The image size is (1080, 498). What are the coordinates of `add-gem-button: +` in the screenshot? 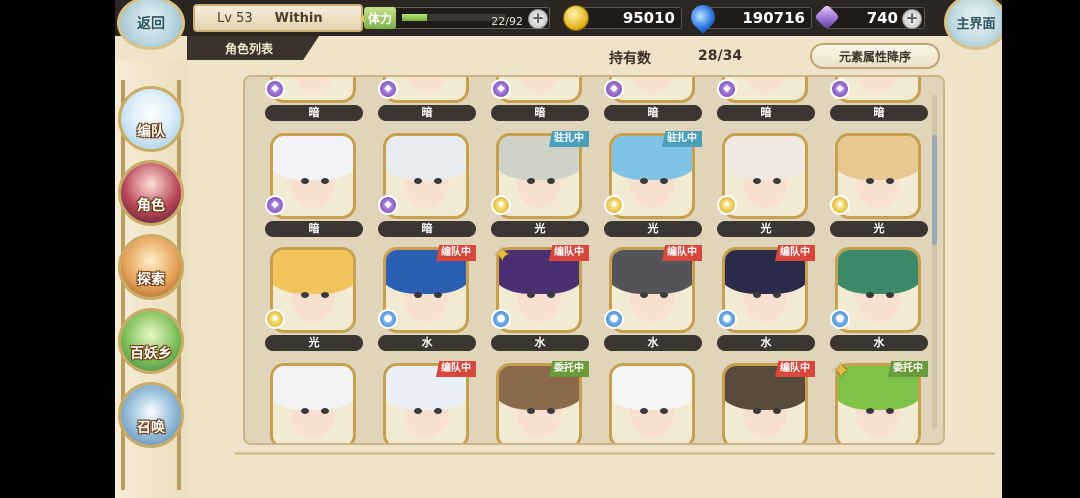 It's located at (912, 19).